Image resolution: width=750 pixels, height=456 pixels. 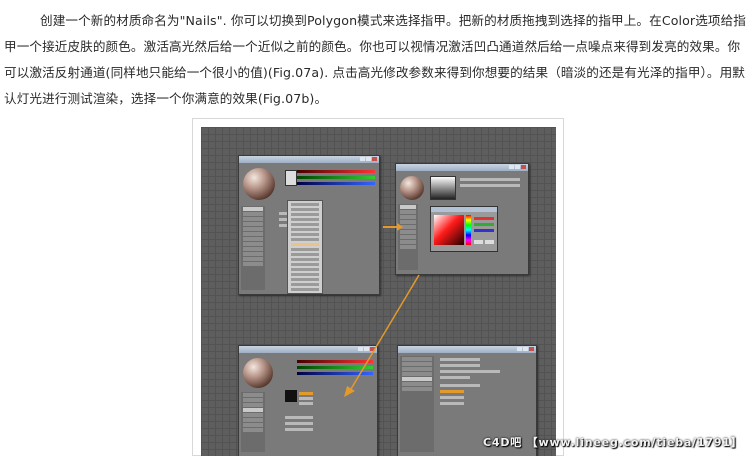 What do you see at coordinates (613, 442) in the screenshot?
I see `watermark: C4D吧 【www.lineeg.com/tieba/1791】` at bounding box center [613, 442].